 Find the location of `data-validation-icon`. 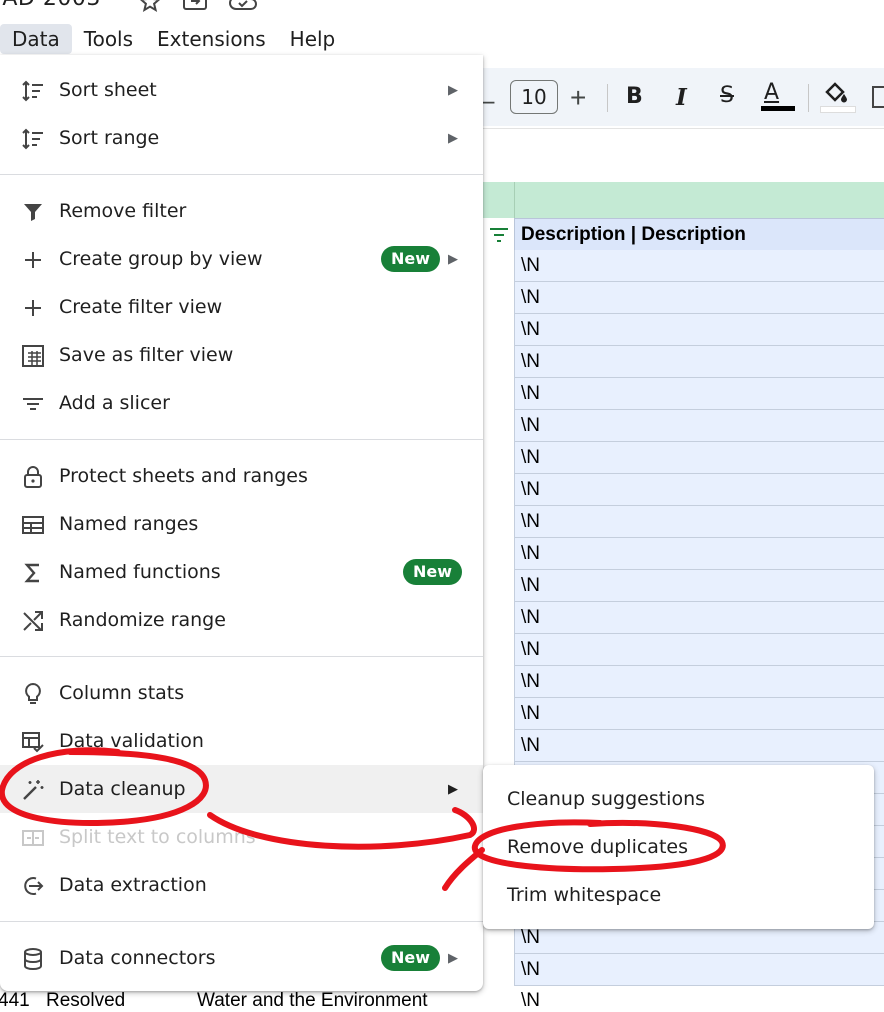

data-validation-icon is located at coordinates (33, 742).